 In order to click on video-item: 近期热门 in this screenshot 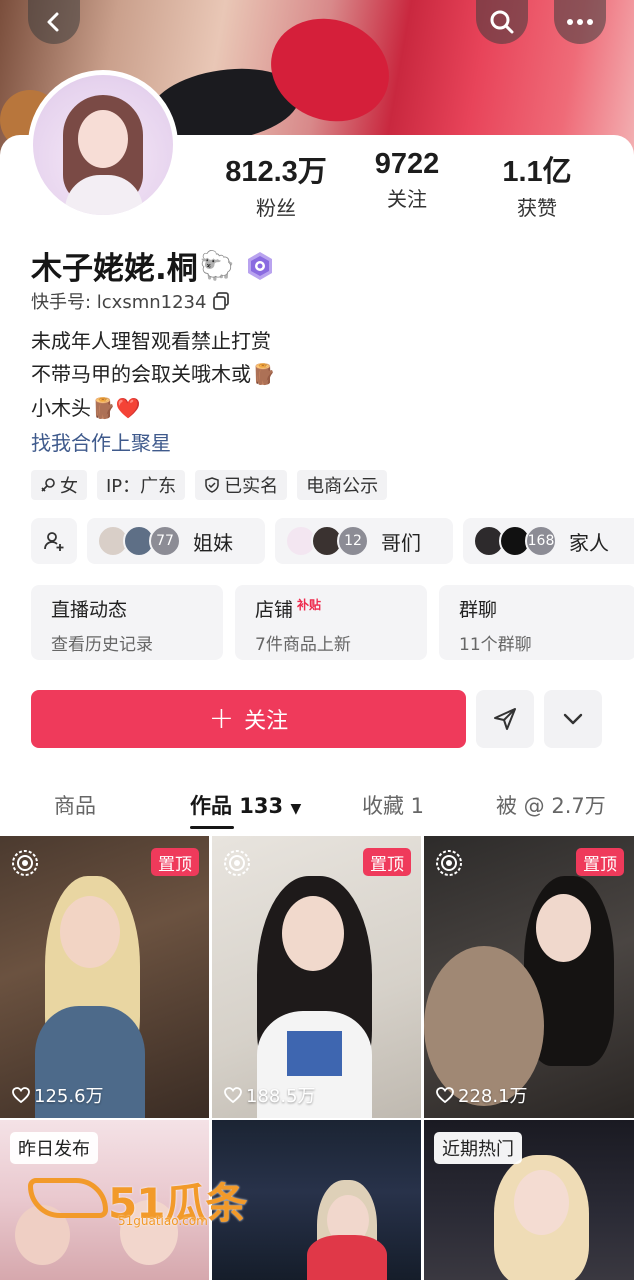, I will do `click(529, 1200)`.